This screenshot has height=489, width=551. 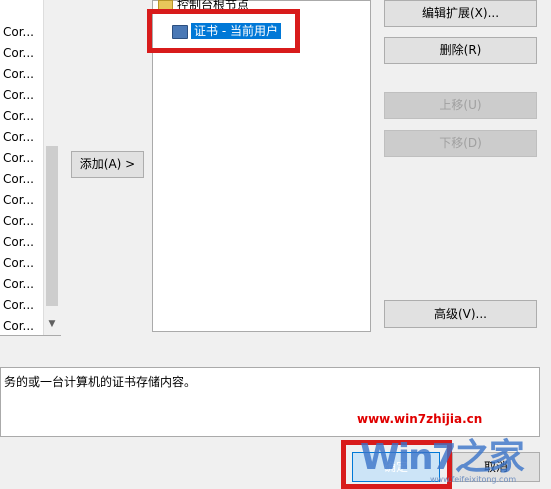 I want to click on watermark-url: www.win7zhijia.cn, so click(x=420, y=419).